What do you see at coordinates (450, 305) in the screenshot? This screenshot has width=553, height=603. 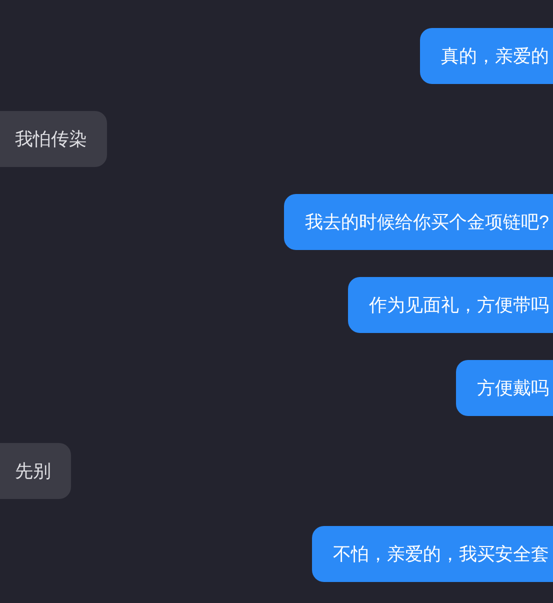 I see `message-bubble: 作为见面礼，方便带吗` at bounding box center [450, 305].